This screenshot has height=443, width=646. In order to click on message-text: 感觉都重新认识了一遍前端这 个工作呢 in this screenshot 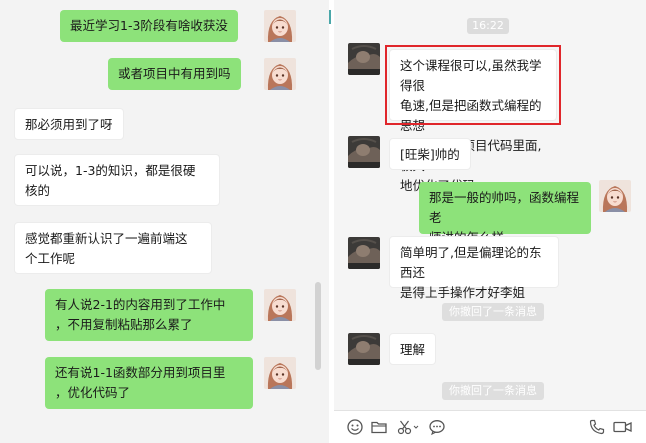, I will do `click(106, 248)`.